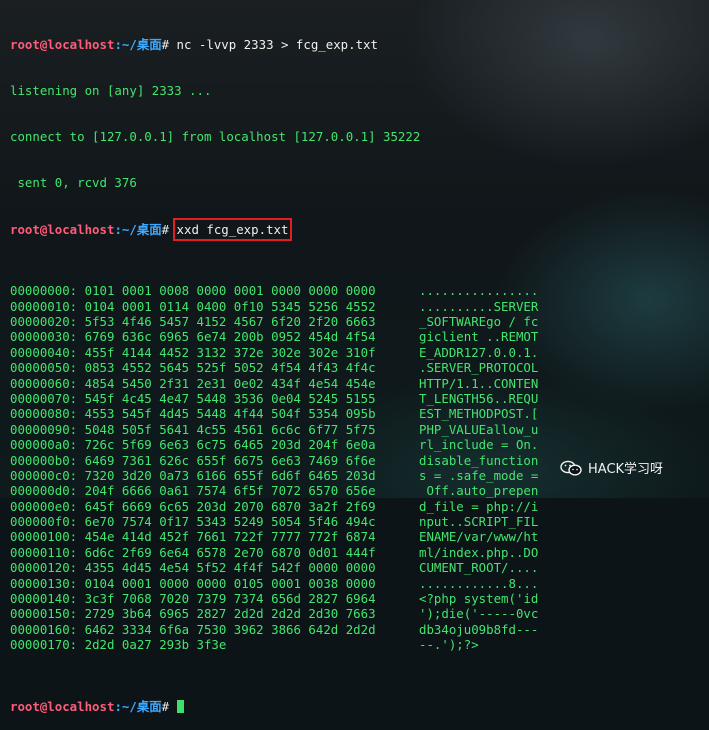 The height and width of the screenshot is (730, 709). What do you see at coordinates (73, 183) in the screenshot?
I see `terminal-line-sent: sent 0, rcvd 376` at bounding box center [73, 183].